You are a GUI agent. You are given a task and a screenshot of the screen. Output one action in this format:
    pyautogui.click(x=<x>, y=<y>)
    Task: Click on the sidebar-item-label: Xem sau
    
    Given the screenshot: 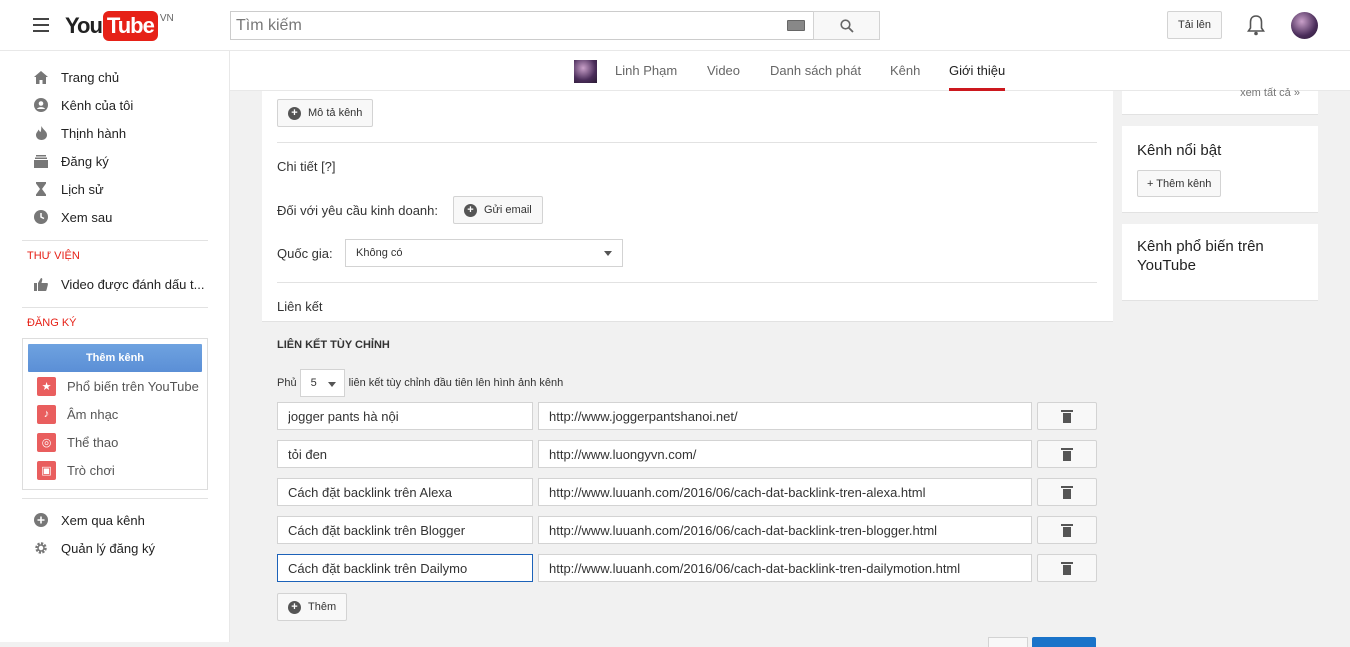 What is the action you would take?
    pyautogui.click(x=87, y=217)
    